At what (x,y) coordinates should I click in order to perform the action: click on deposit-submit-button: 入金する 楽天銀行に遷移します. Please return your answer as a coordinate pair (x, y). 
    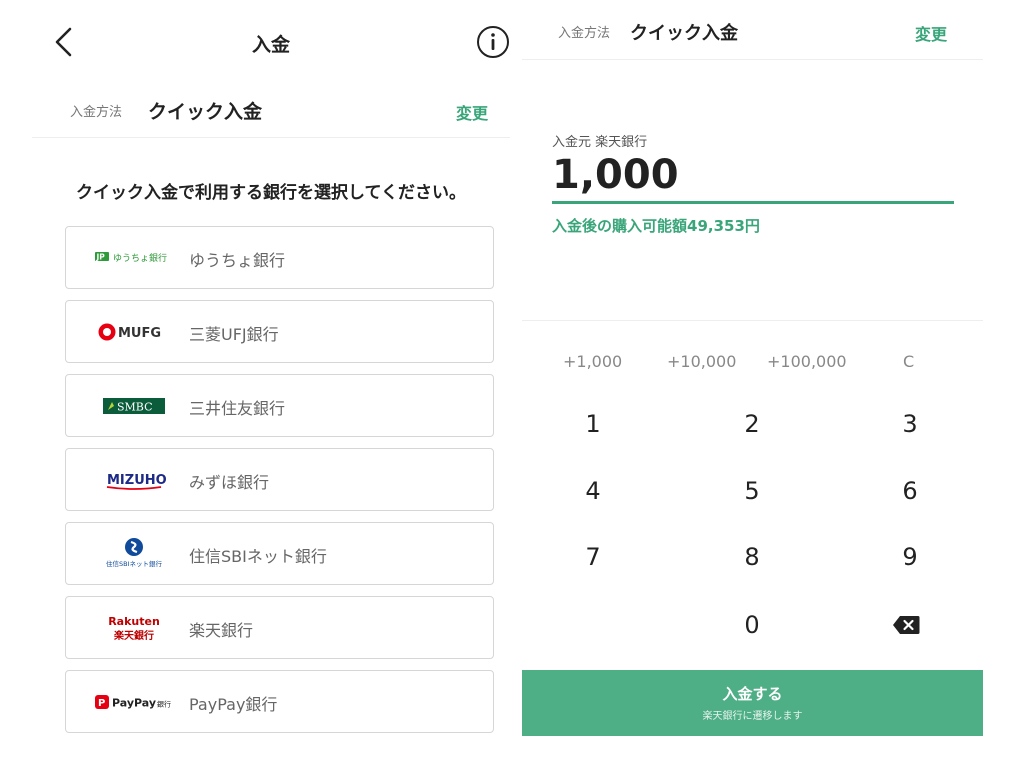
    Looking at the image, I should click on (752, 703).